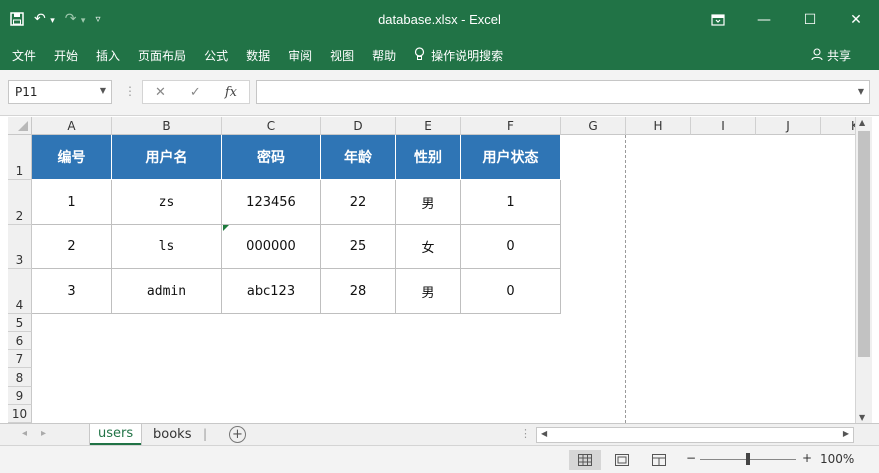  What do you see at coordinates (837, 459) in the screenshot?
I see `zoom-level: 100%` at bounding box center [837, 459].